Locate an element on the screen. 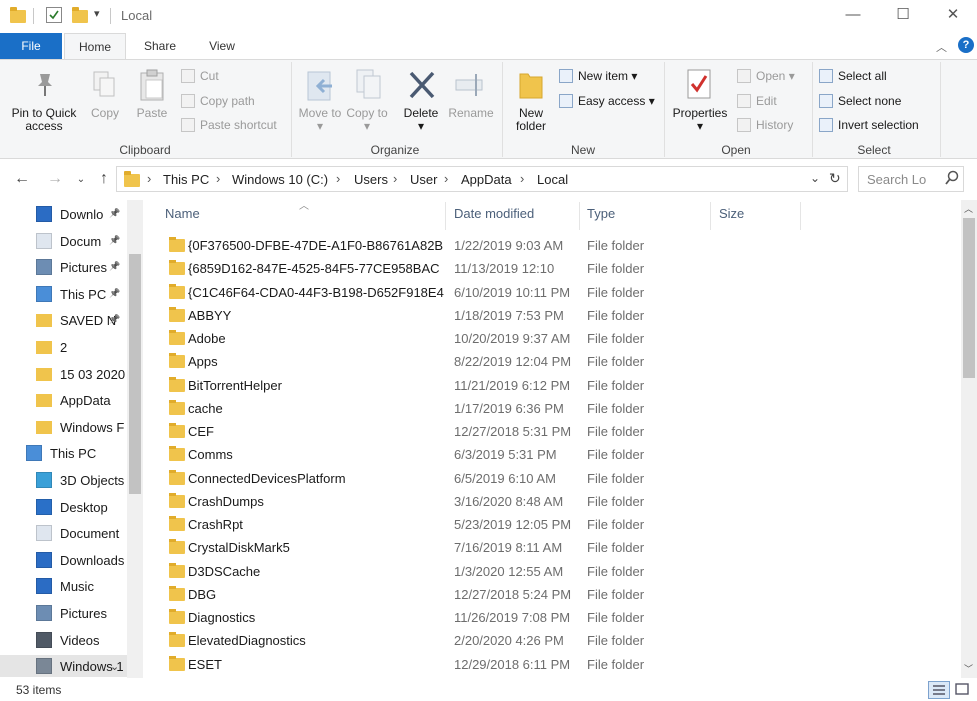 The width and height of the screenshot is (977, 701). scroll-up-icon: ︿ is located at coordinates (968, 208).